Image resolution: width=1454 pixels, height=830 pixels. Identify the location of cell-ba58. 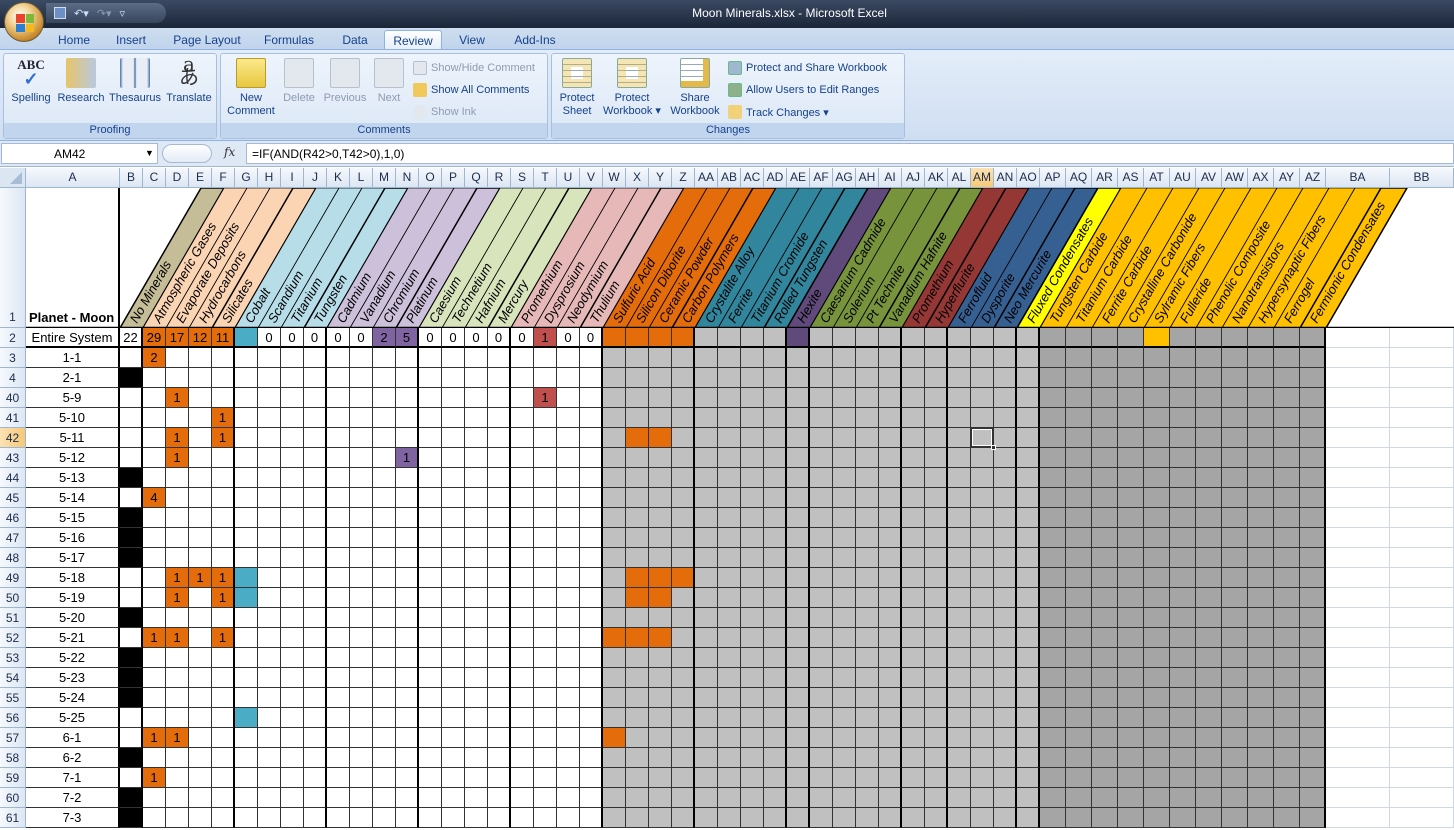
(1358, 758).